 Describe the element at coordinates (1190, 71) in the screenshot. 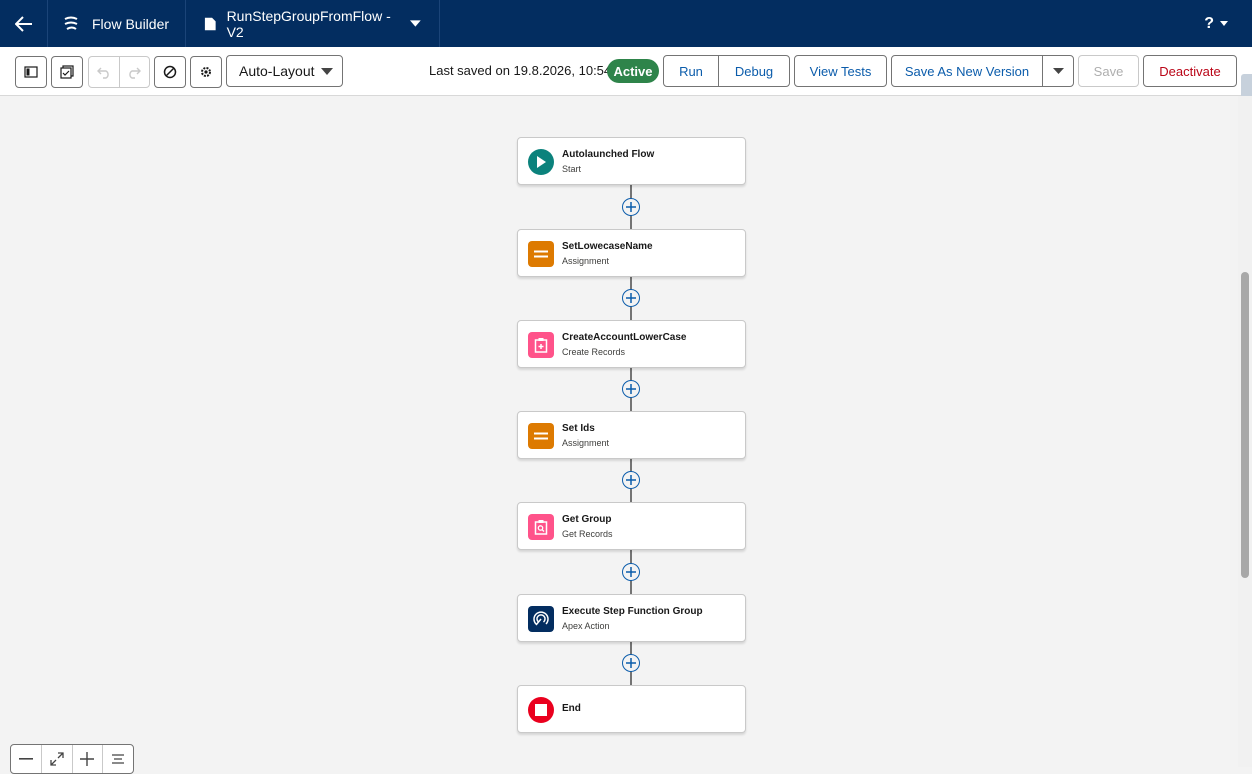

I see `deactivate-button: Deactivate` at that location.